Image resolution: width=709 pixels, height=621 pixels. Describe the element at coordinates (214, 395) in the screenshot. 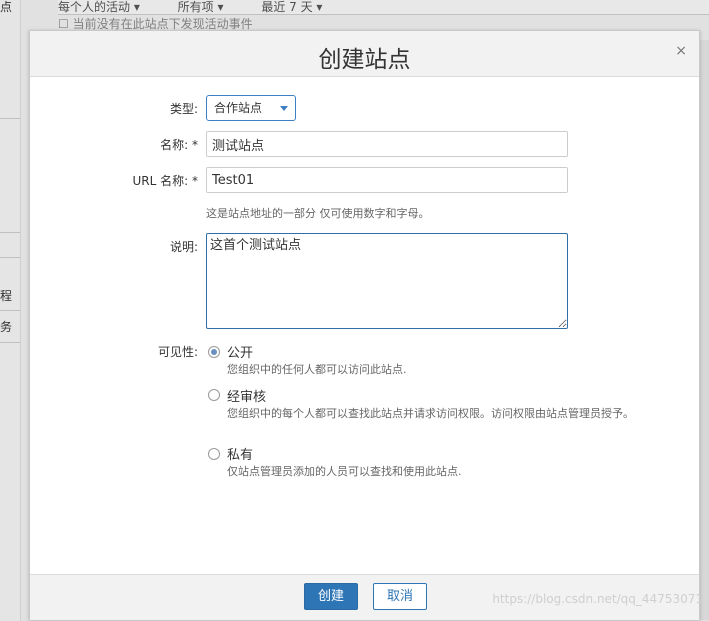

I see `visibility-moderated-radio` at that location.